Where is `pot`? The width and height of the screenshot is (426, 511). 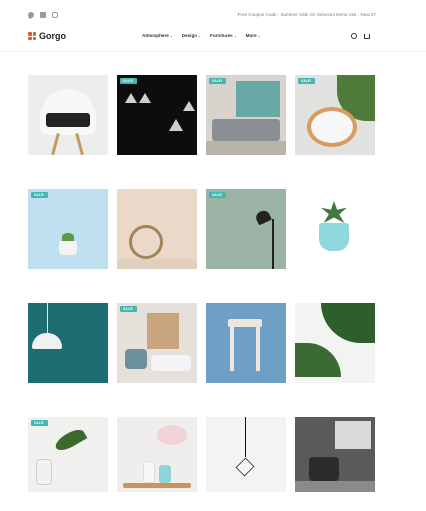
pot is located at coordinates (68, 248).